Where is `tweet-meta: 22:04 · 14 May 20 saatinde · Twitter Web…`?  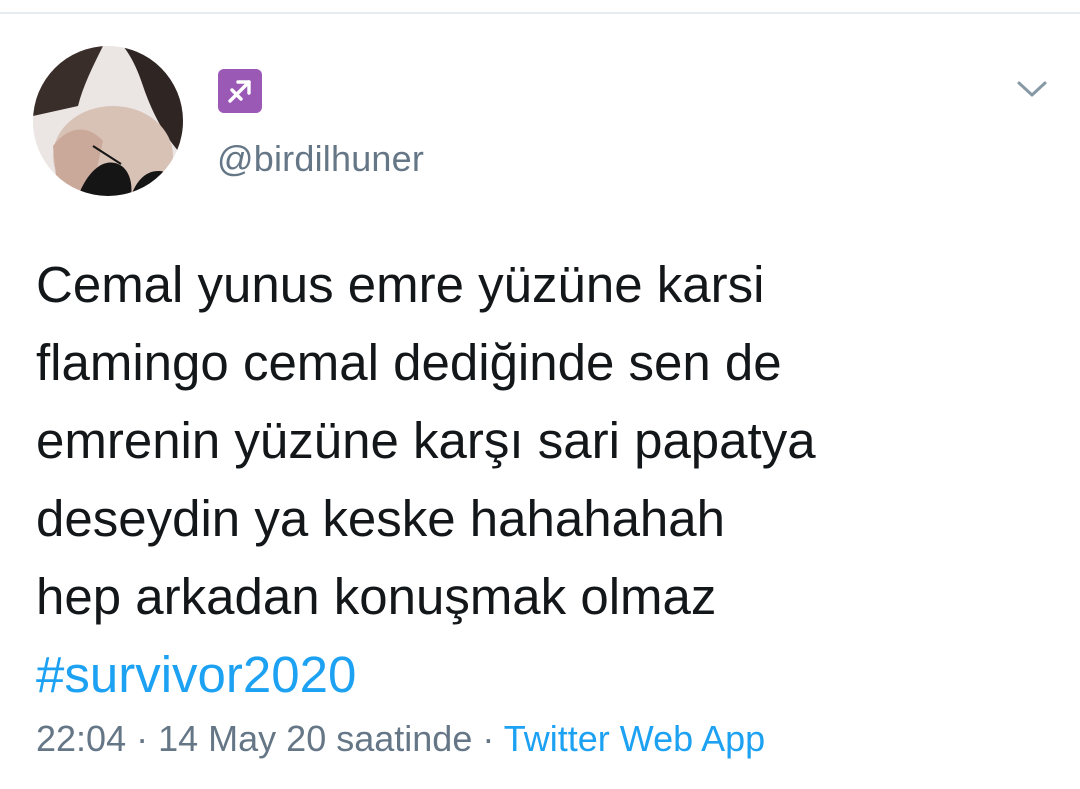
tweet-meta: 22:04 · 14 May 20 saatinde · Twitter Web… is located at coordinates (400, 739).